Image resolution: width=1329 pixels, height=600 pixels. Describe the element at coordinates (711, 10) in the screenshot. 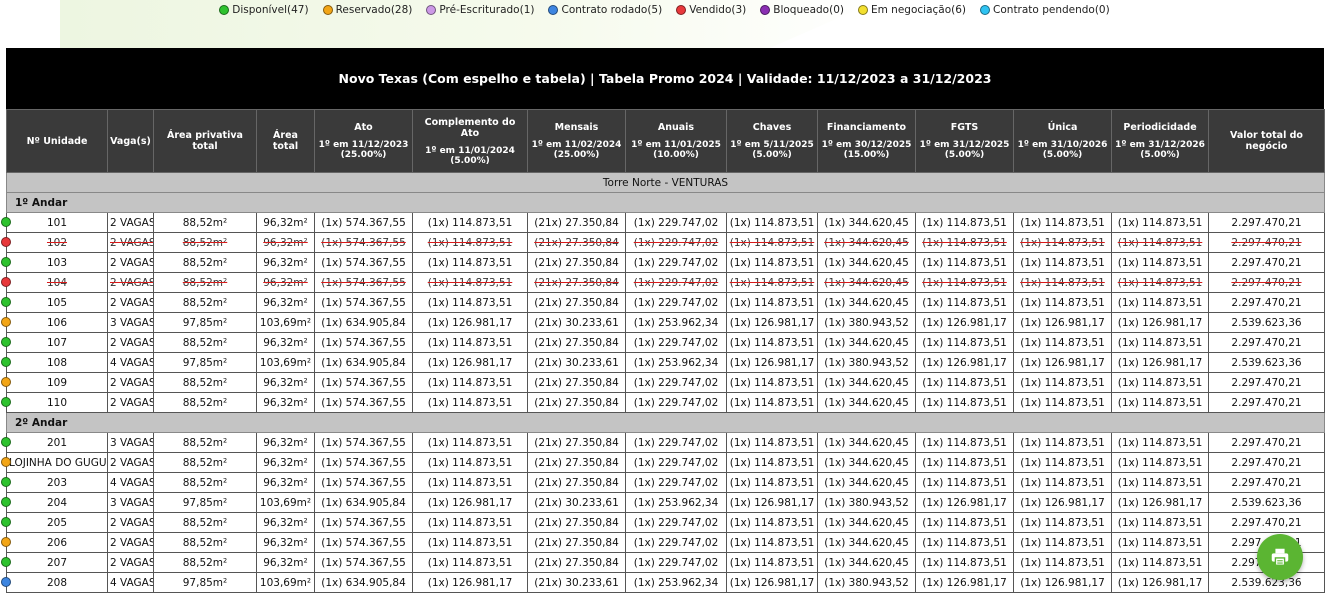

I see `legend-item: Vendido(3)` at that location.